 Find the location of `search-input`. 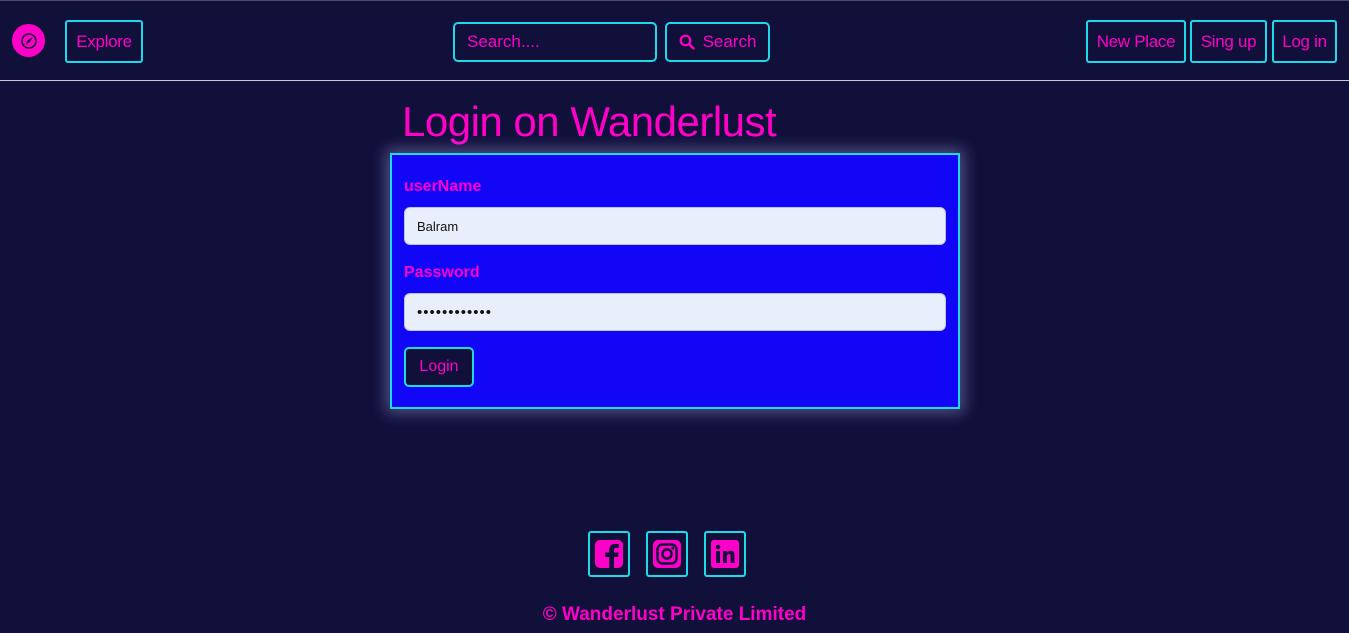

search-input is located at coordinates (555, 42).